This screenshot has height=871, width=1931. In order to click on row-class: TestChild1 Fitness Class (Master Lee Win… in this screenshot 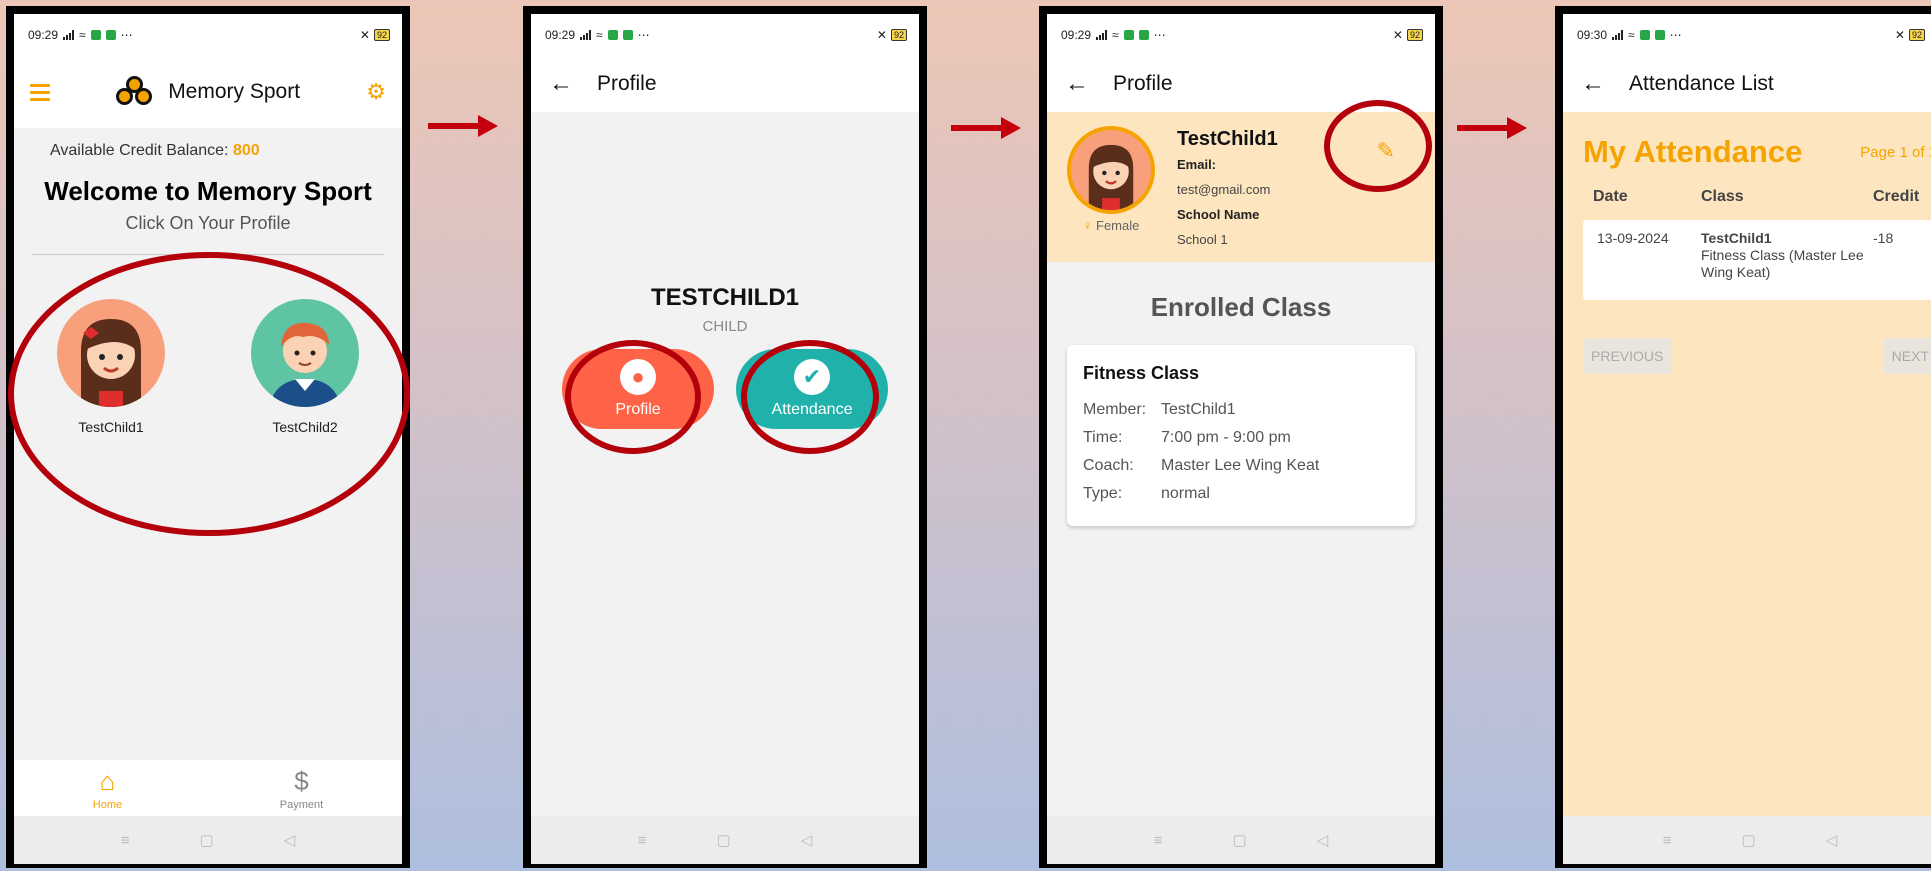, I will do `click(1787, 260)`.